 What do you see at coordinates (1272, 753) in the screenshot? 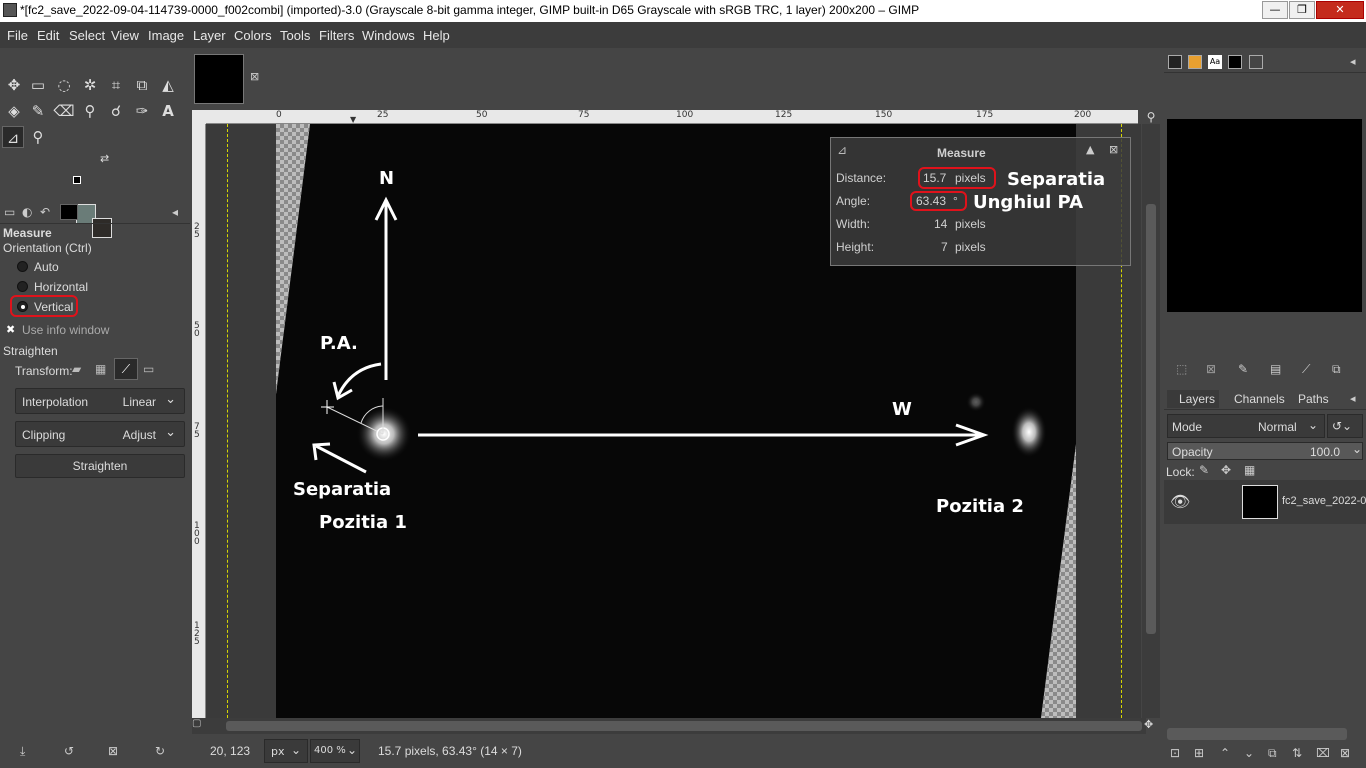
I see `duplicate-layer-icon: ⧉` at bounding box center [1272, 753].